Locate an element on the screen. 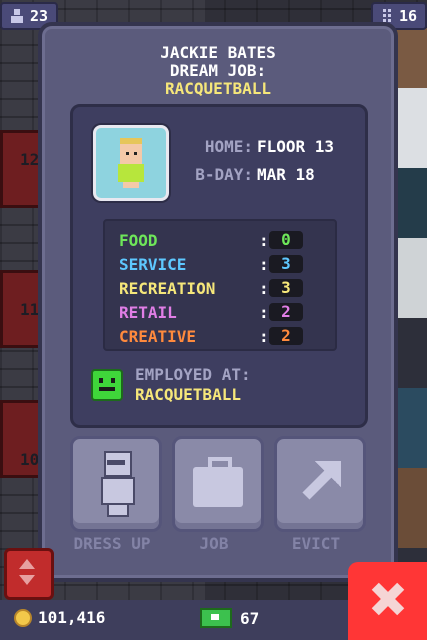  coins-value: 101,416 is located at coordinates (72, 617).